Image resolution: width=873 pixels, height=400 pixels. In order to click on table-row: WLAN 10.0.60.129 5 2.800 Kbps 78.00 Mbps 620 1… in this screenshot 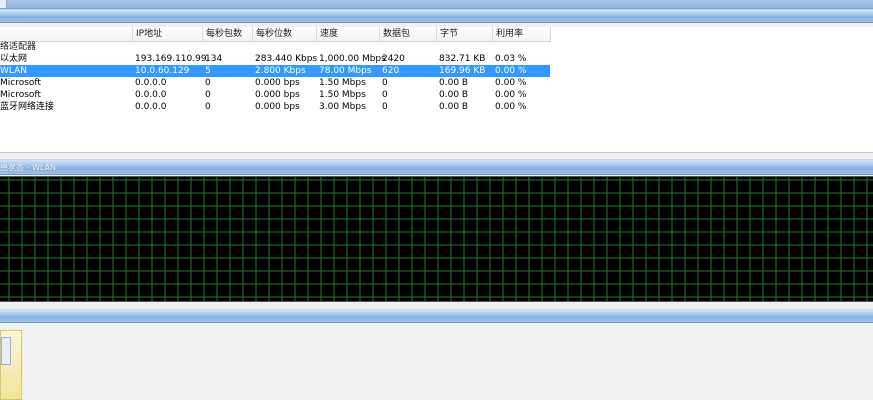, I will do `click(275, 71)`.